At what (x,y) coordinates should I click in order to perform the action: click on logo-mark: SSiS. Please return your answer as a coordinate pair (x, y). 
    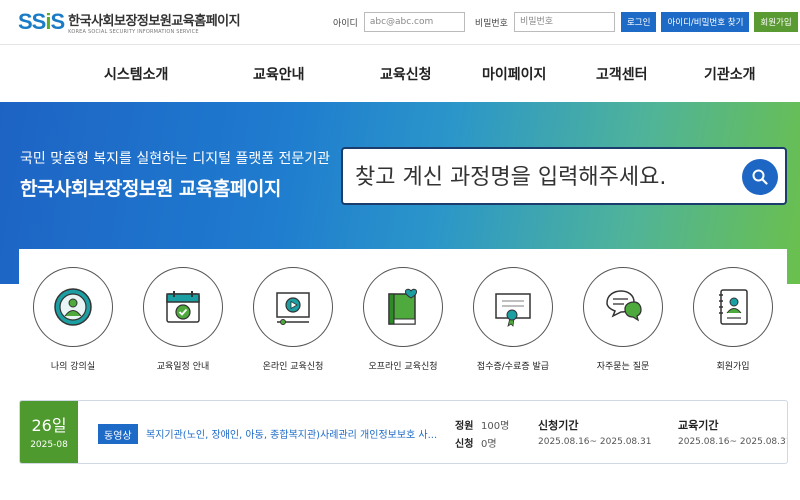
    Looking at the image, I should click on (41, 21).